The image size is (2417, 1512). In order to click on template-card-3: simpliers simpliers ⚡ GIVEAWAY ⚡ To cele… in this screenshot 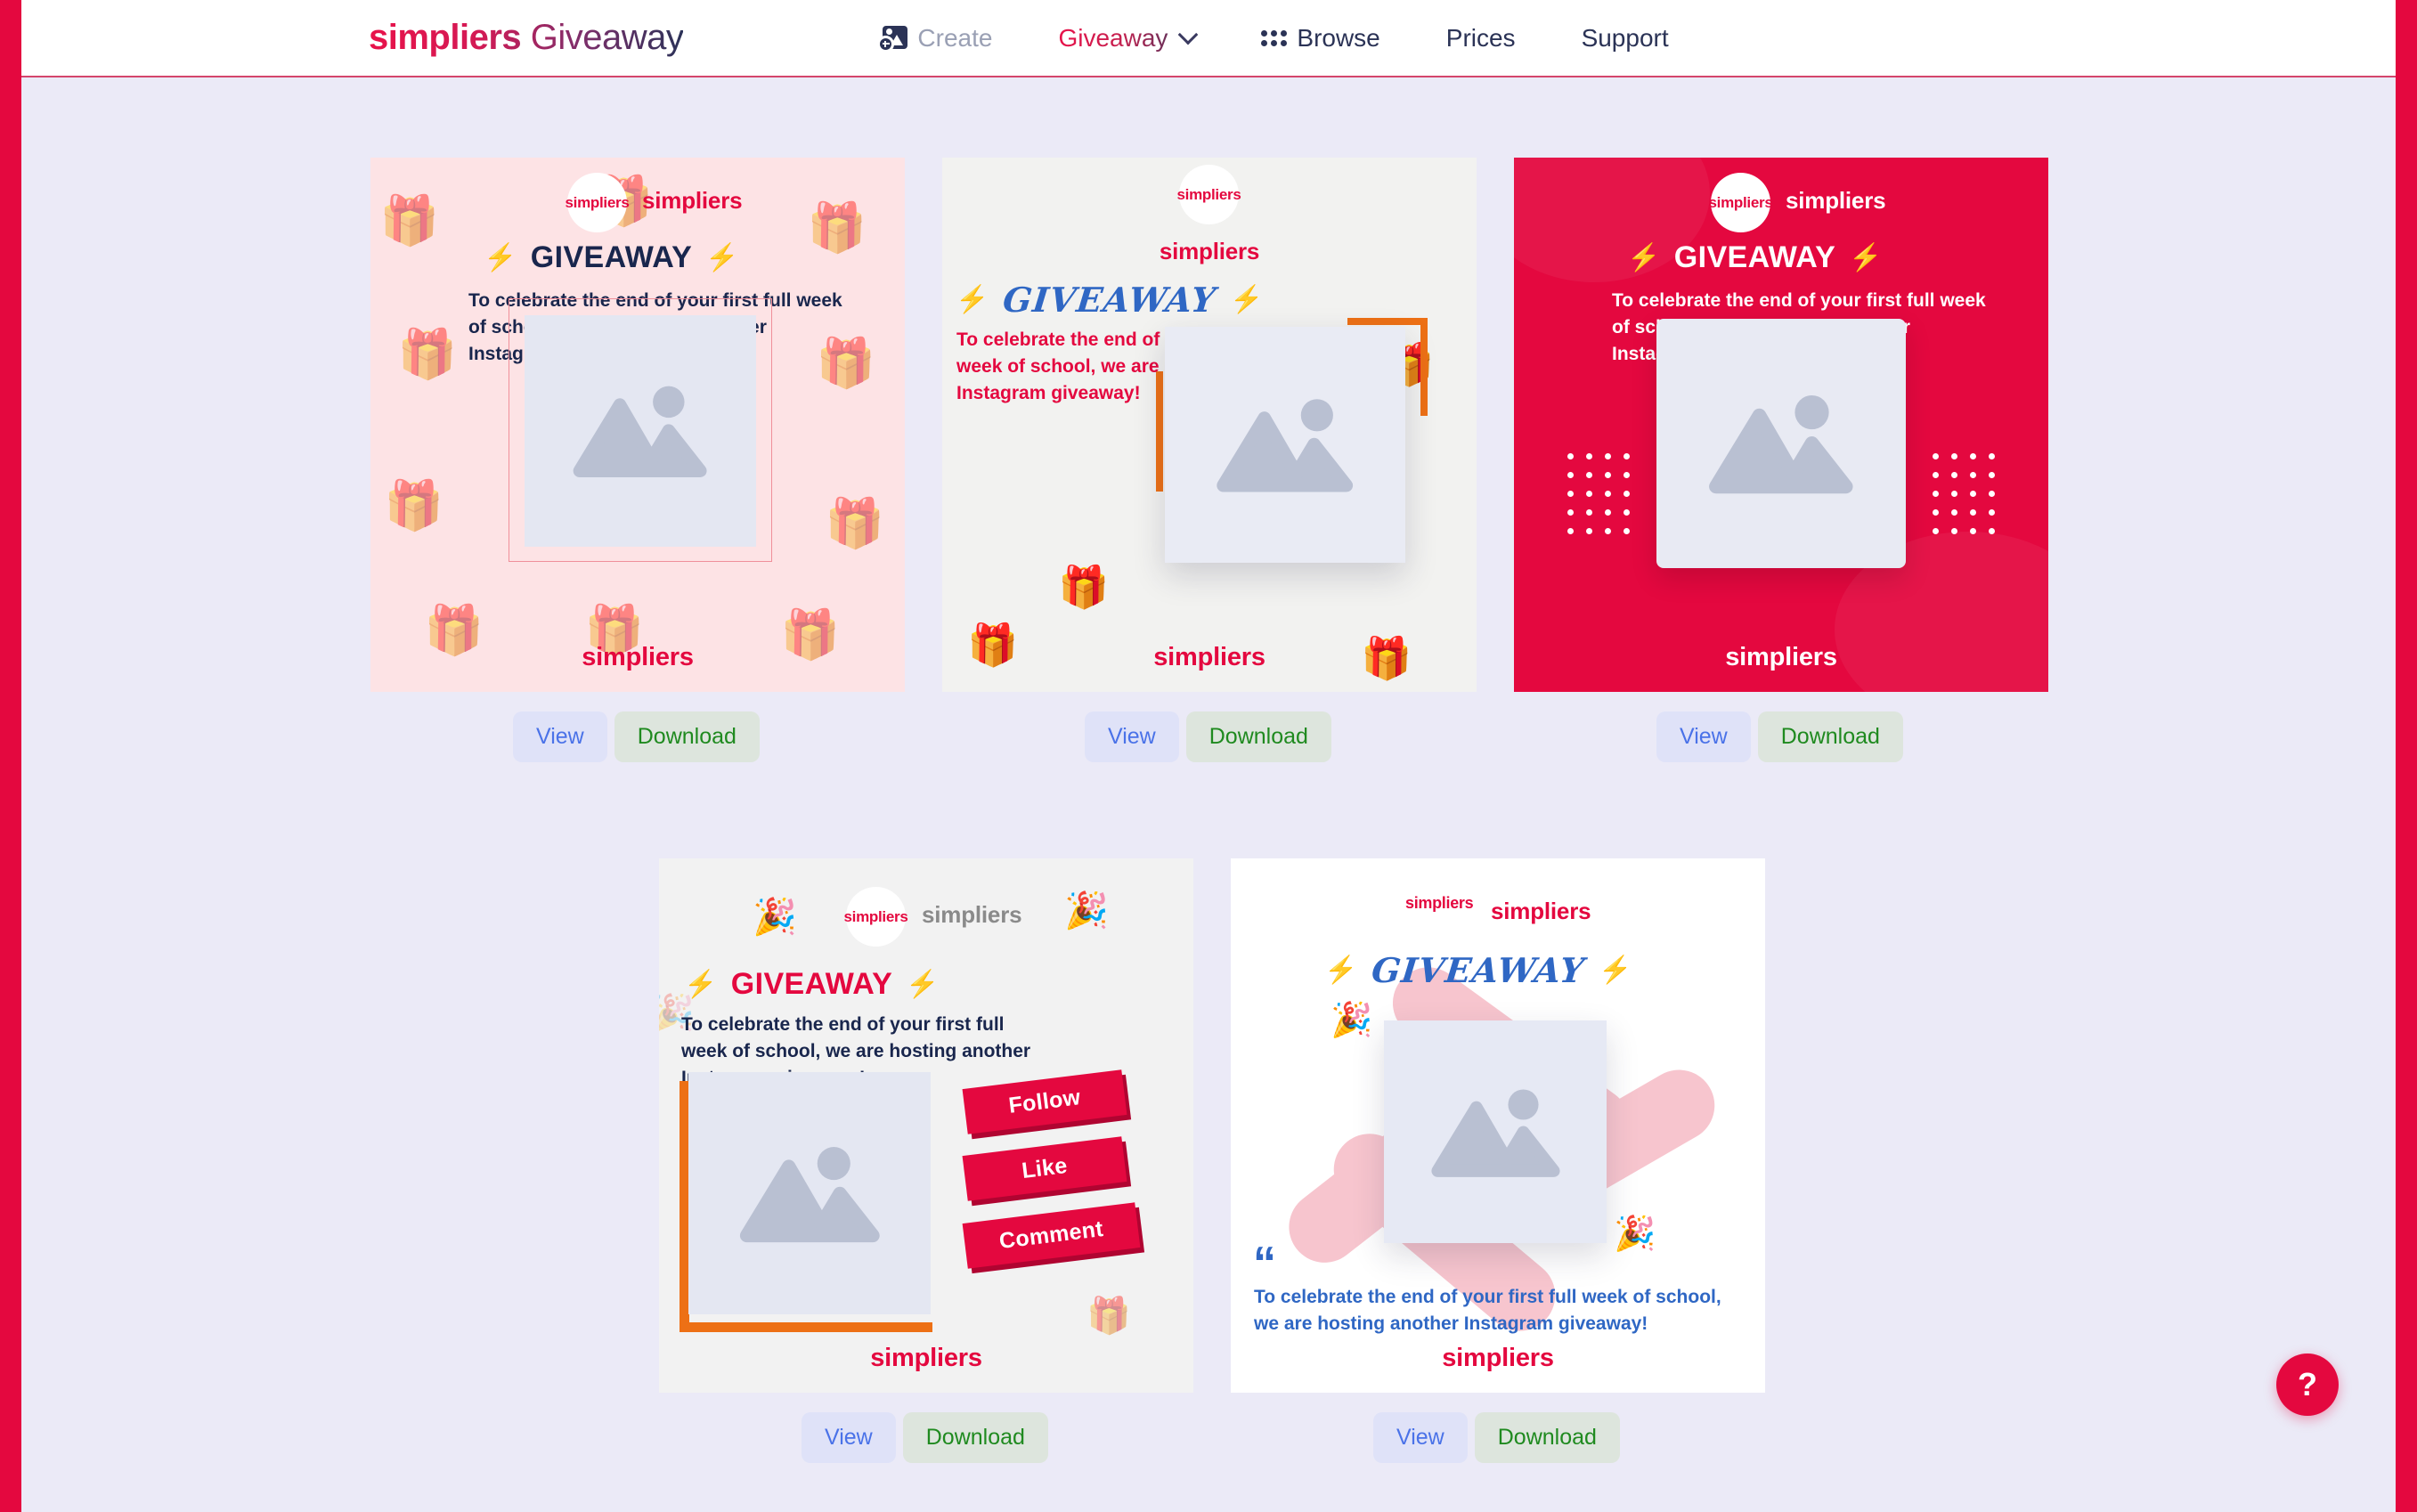, I will do `click(1781, 460)`.